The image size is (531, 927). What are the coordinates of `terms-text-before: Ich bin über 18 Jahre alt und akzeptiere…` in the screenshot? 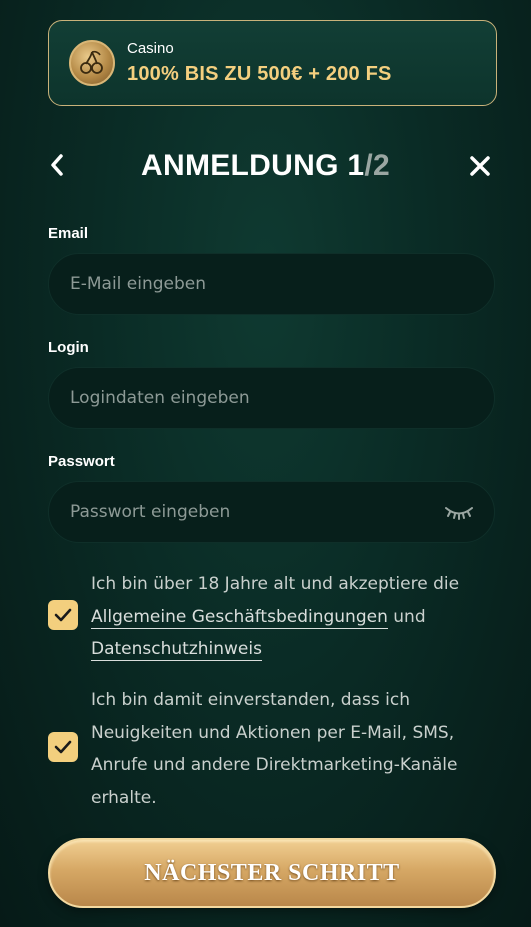 It's located at (275, 584).